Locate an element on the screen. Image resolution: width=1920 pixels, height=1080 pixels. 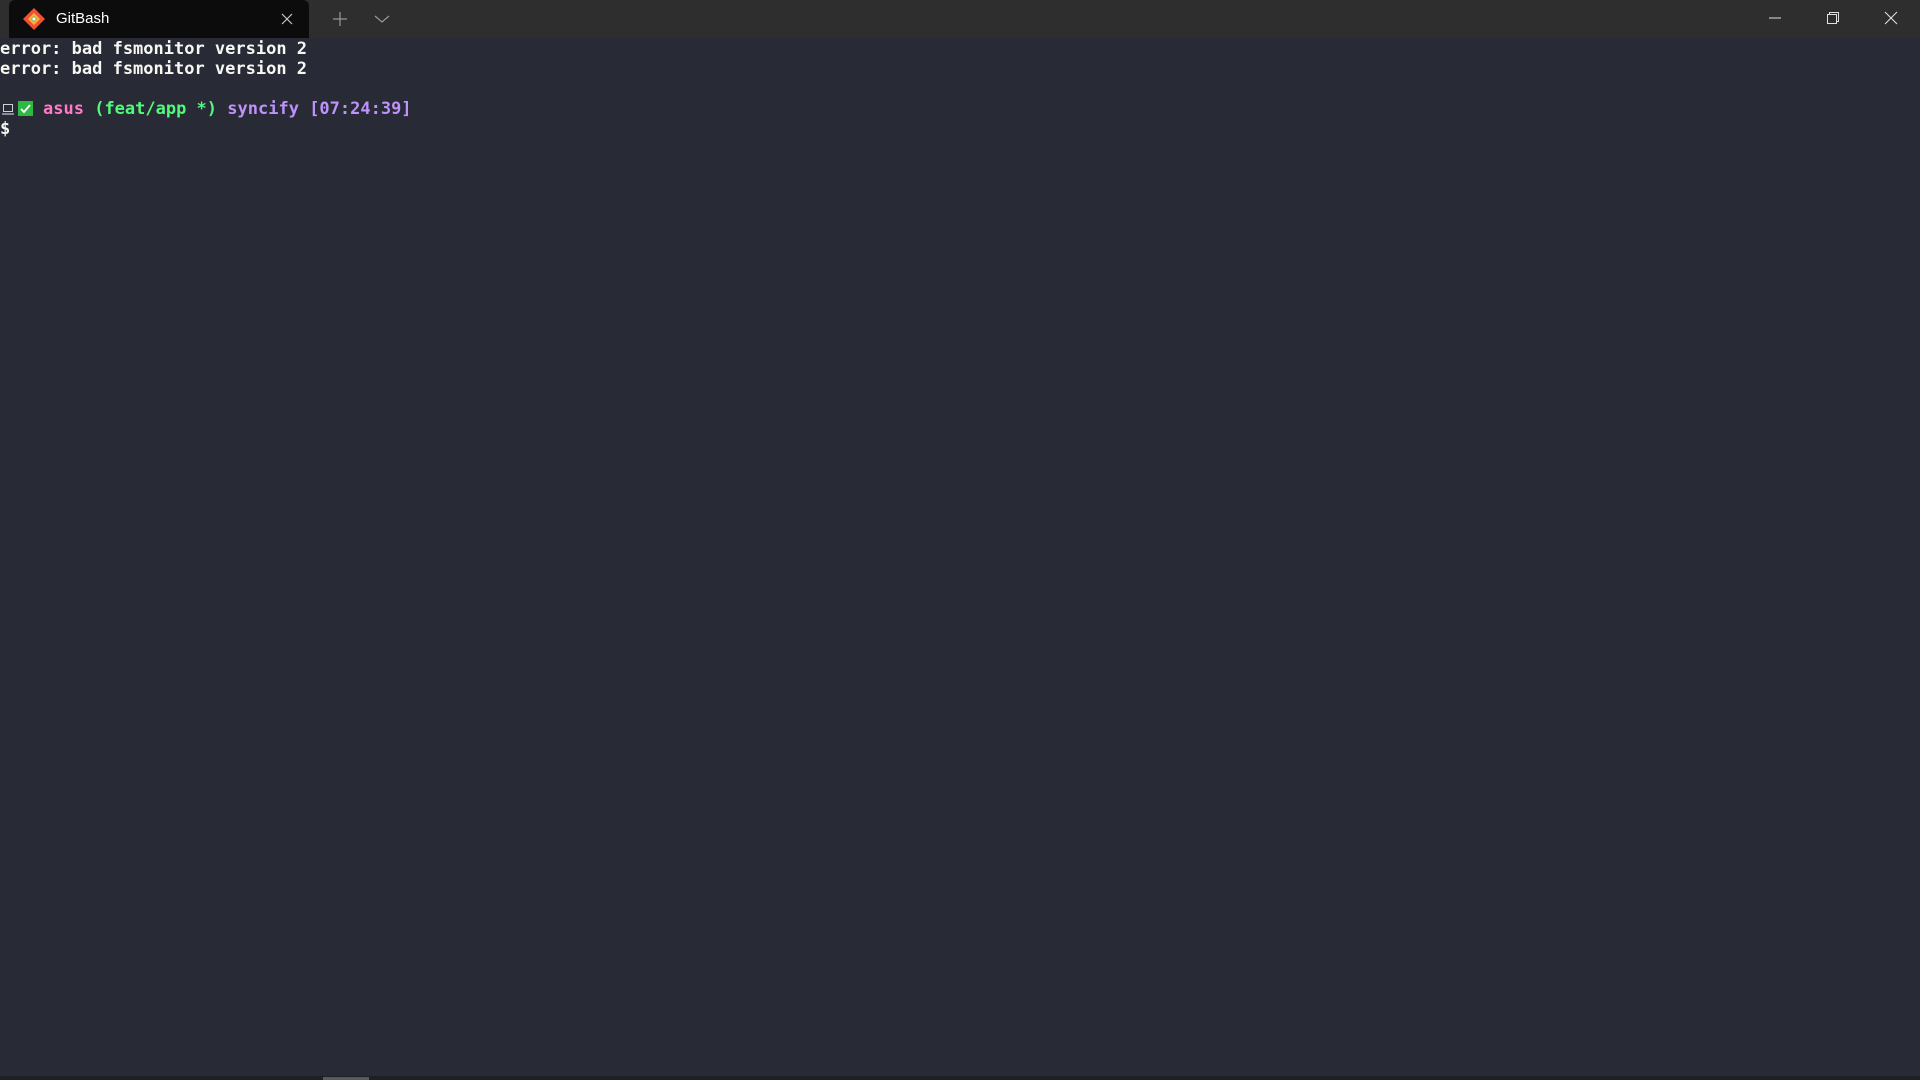
prompt-line: asus (feat/app *) syncify [07:24:39] is located at coordinates (206, 109).